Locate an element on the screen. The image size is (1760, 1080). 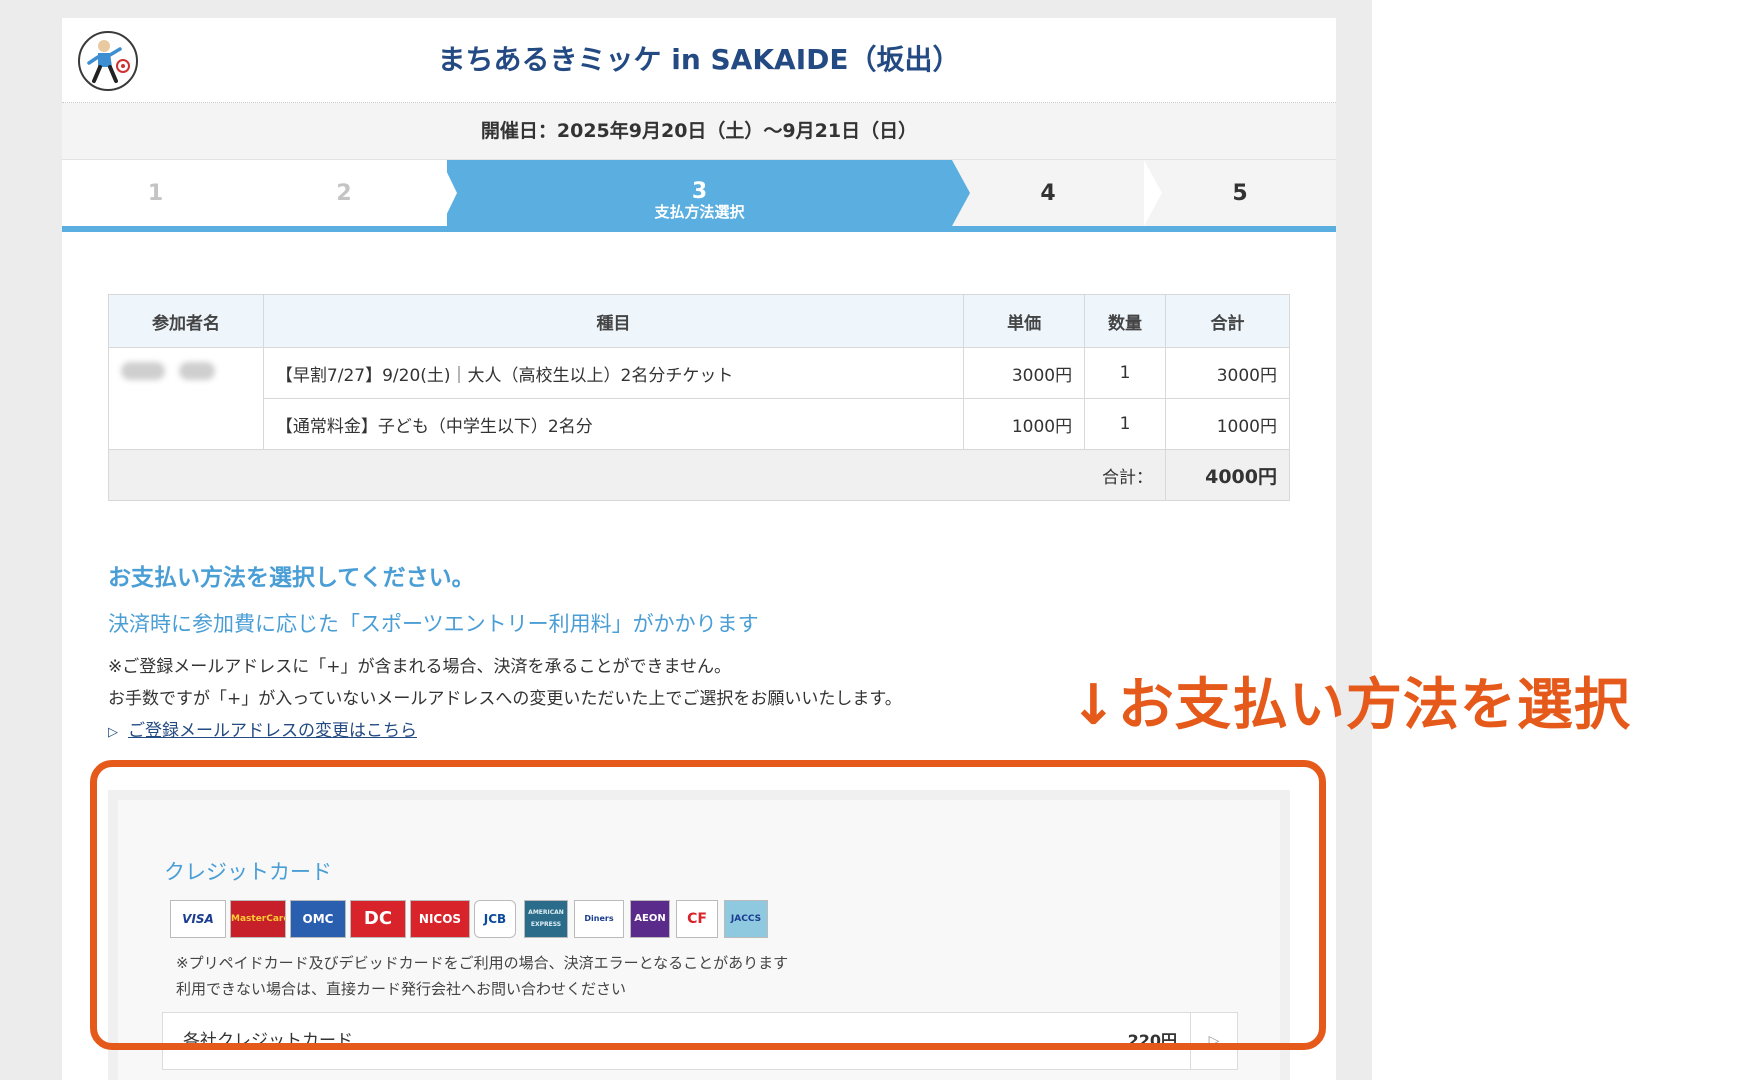
payment-heading: お支払い方法を選択してください。 is located at coordinates (291, 578).